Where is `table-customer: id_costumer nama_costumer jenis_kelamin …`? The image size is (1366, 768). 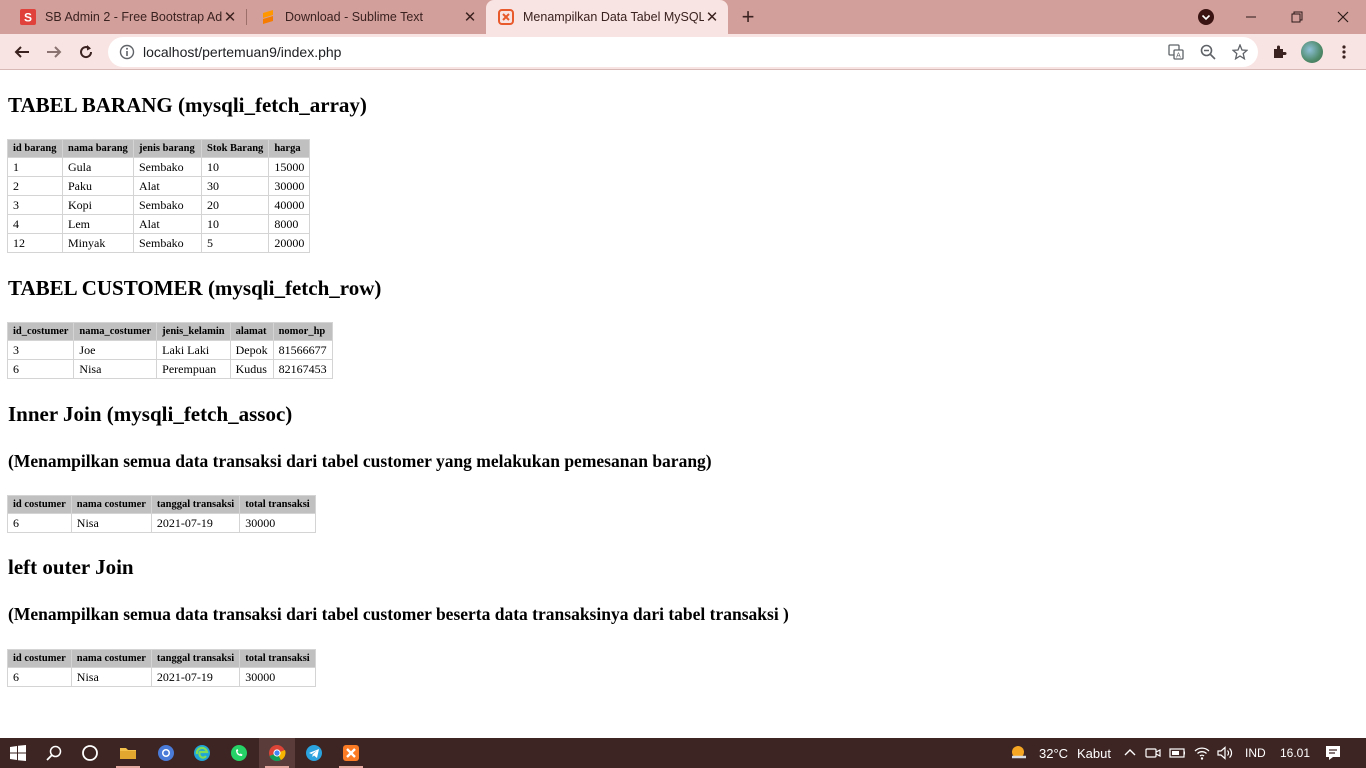
table-customer: id_costumer nama_costumer jenis_kelamin … is located at coordinates (169, 350).